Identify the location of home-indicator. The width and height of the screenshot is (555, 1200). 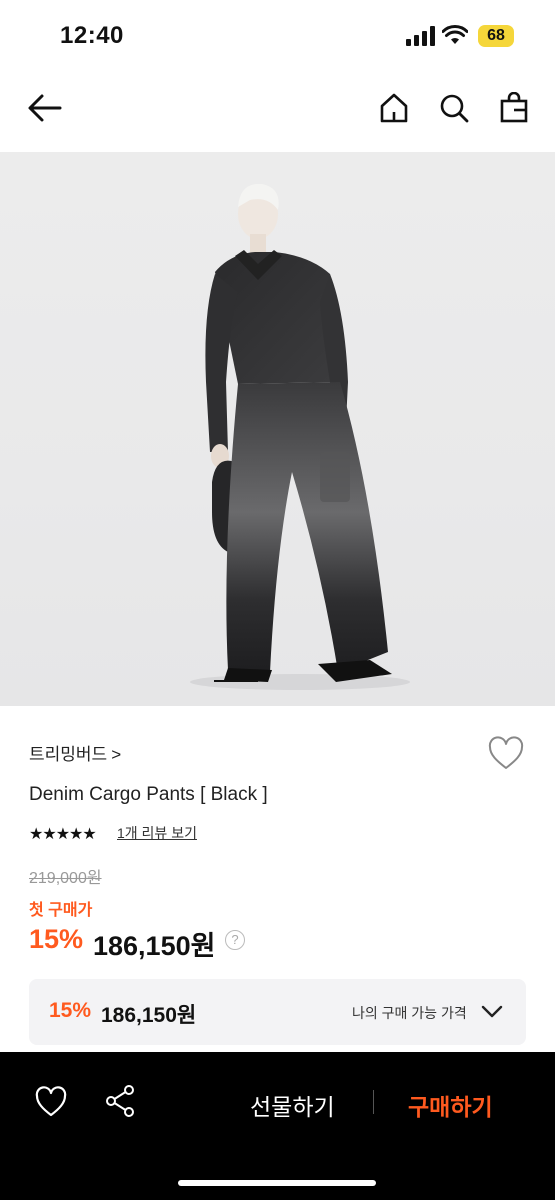
(277, 1183).